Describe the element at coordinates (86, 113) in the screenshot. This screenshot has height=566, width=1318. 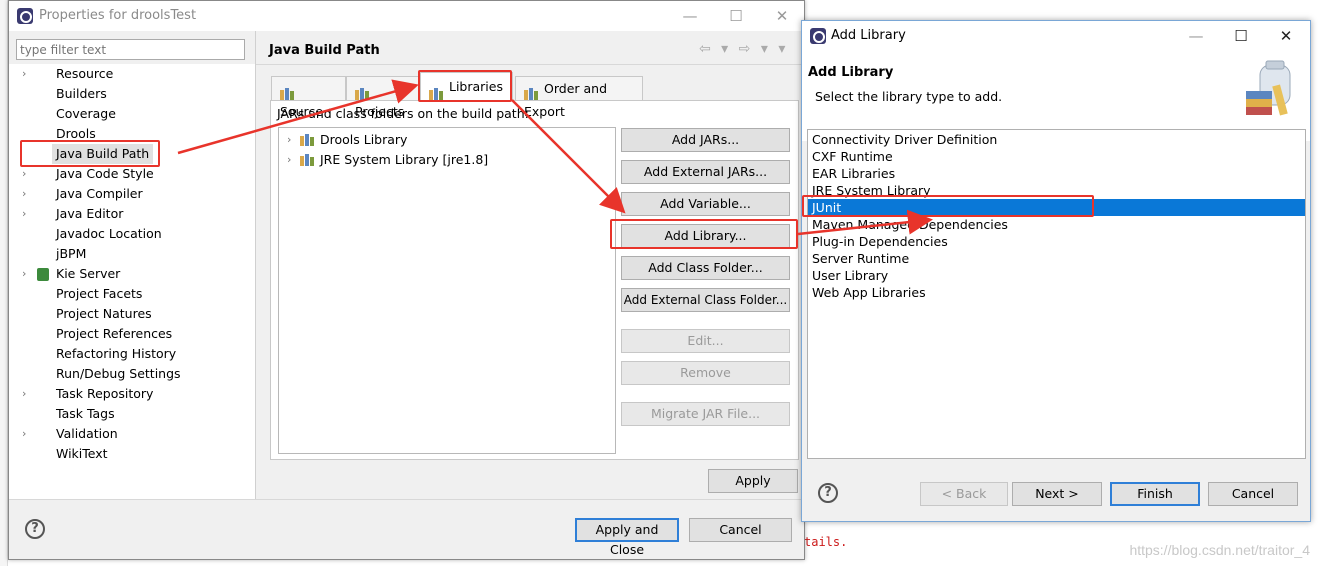
I see `tree-item-label: Coverage` at that location.